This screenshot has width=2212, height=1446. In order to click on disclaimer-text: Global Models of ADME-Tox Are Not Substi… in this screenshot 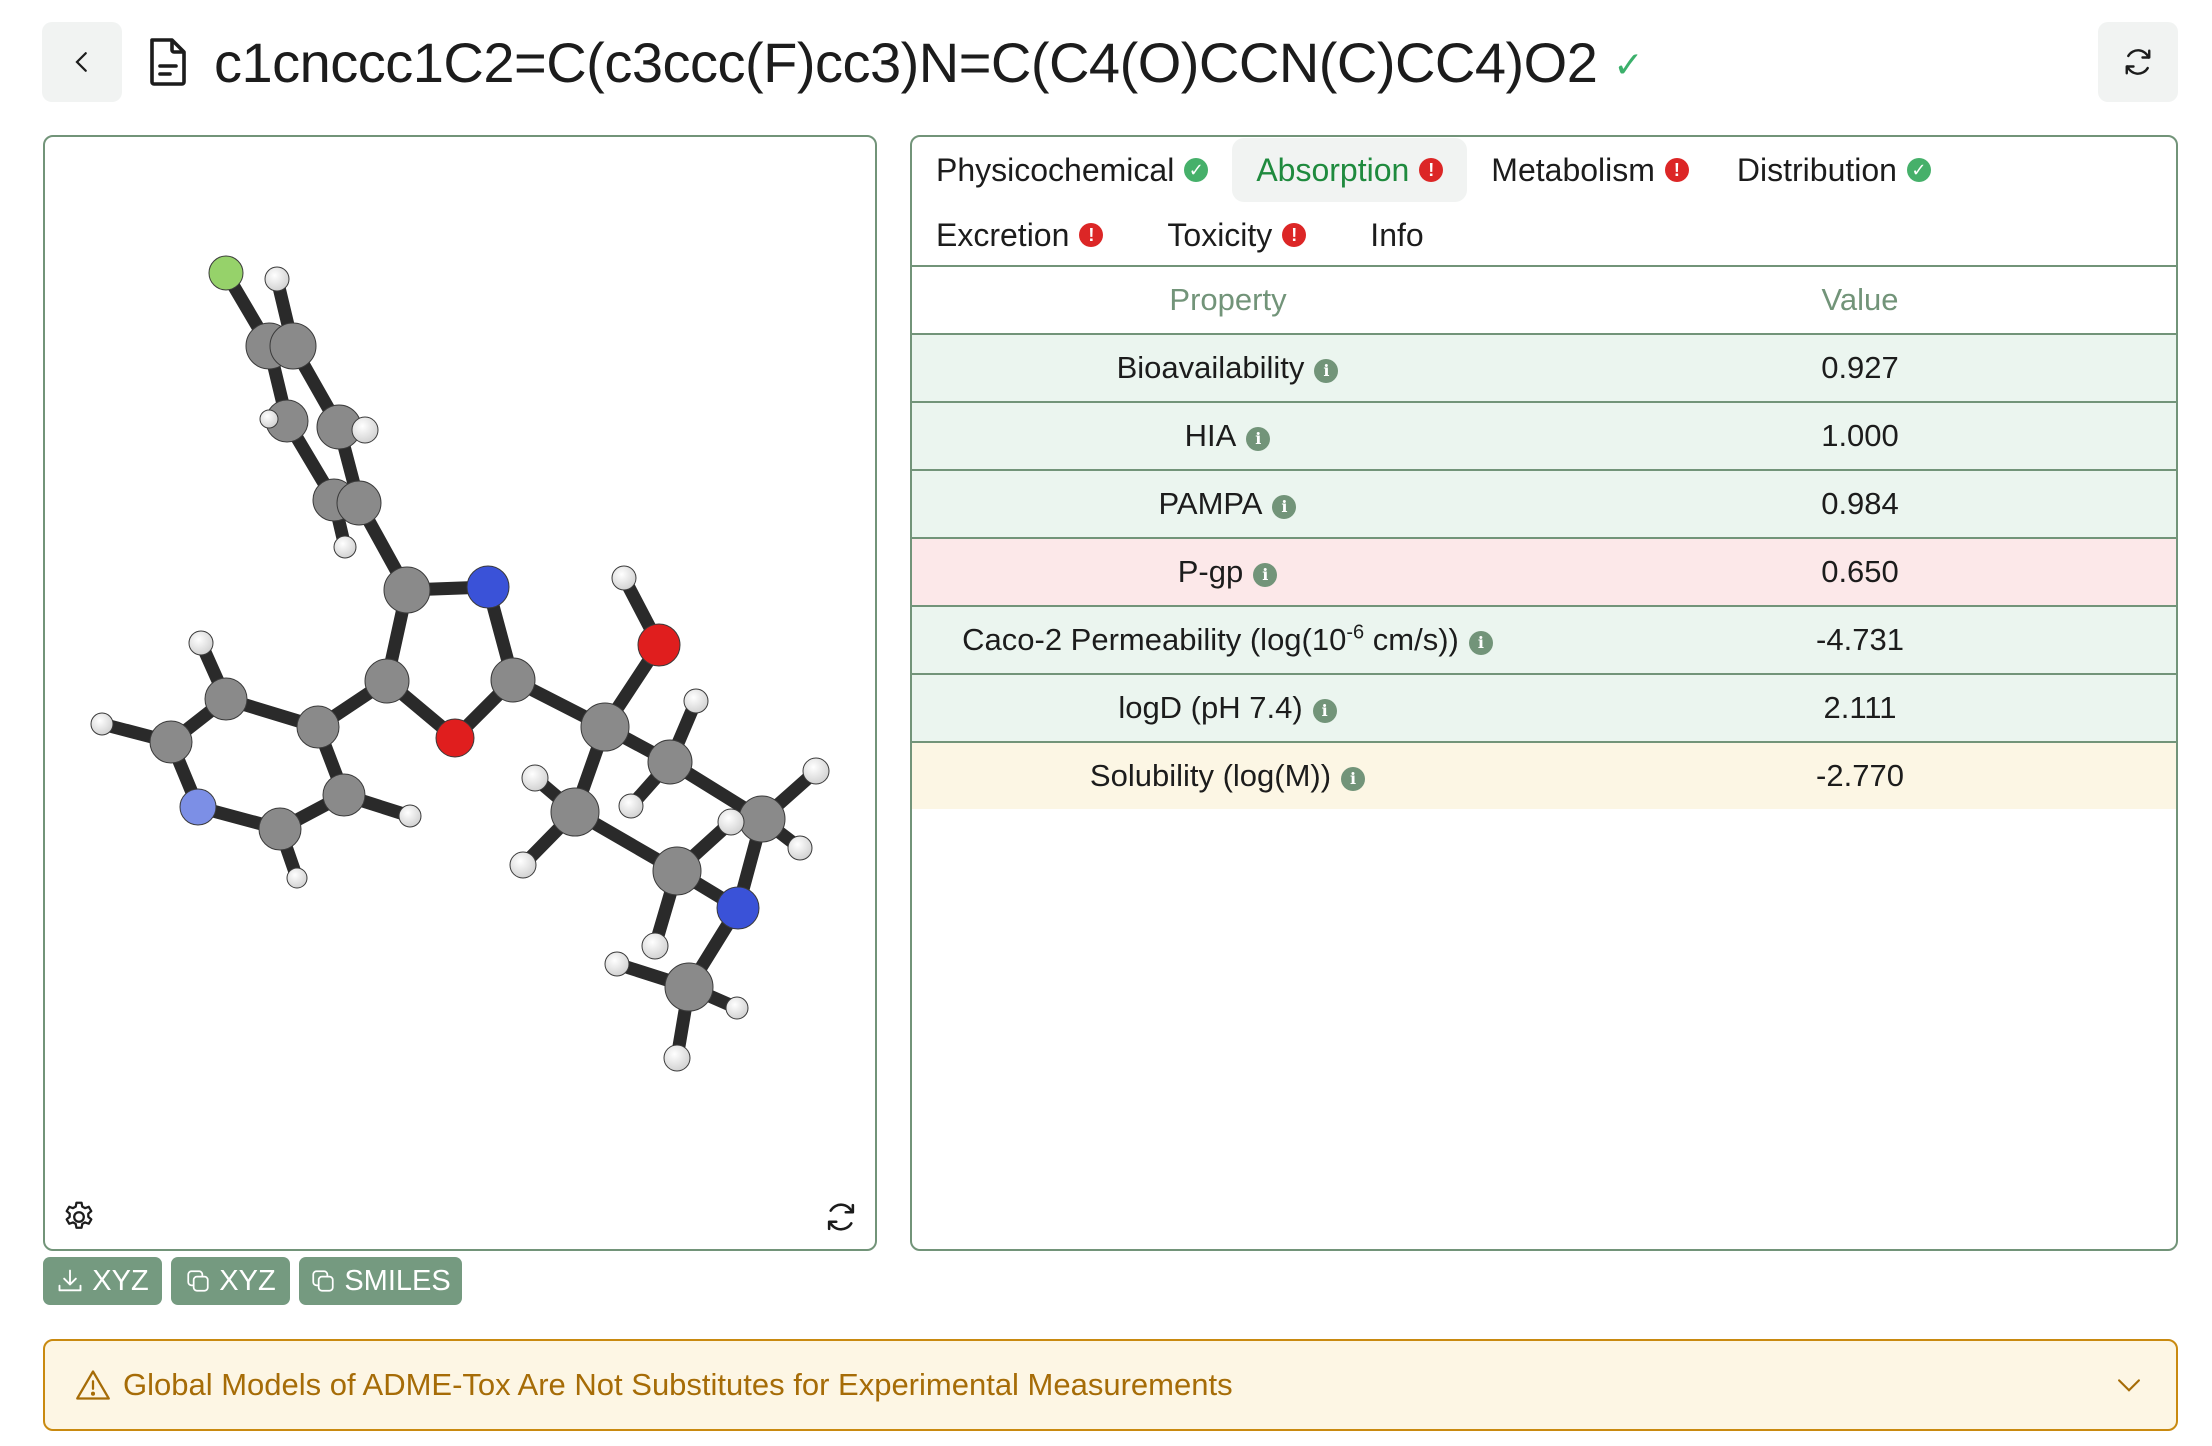, I will do `click(678, 1384)`.